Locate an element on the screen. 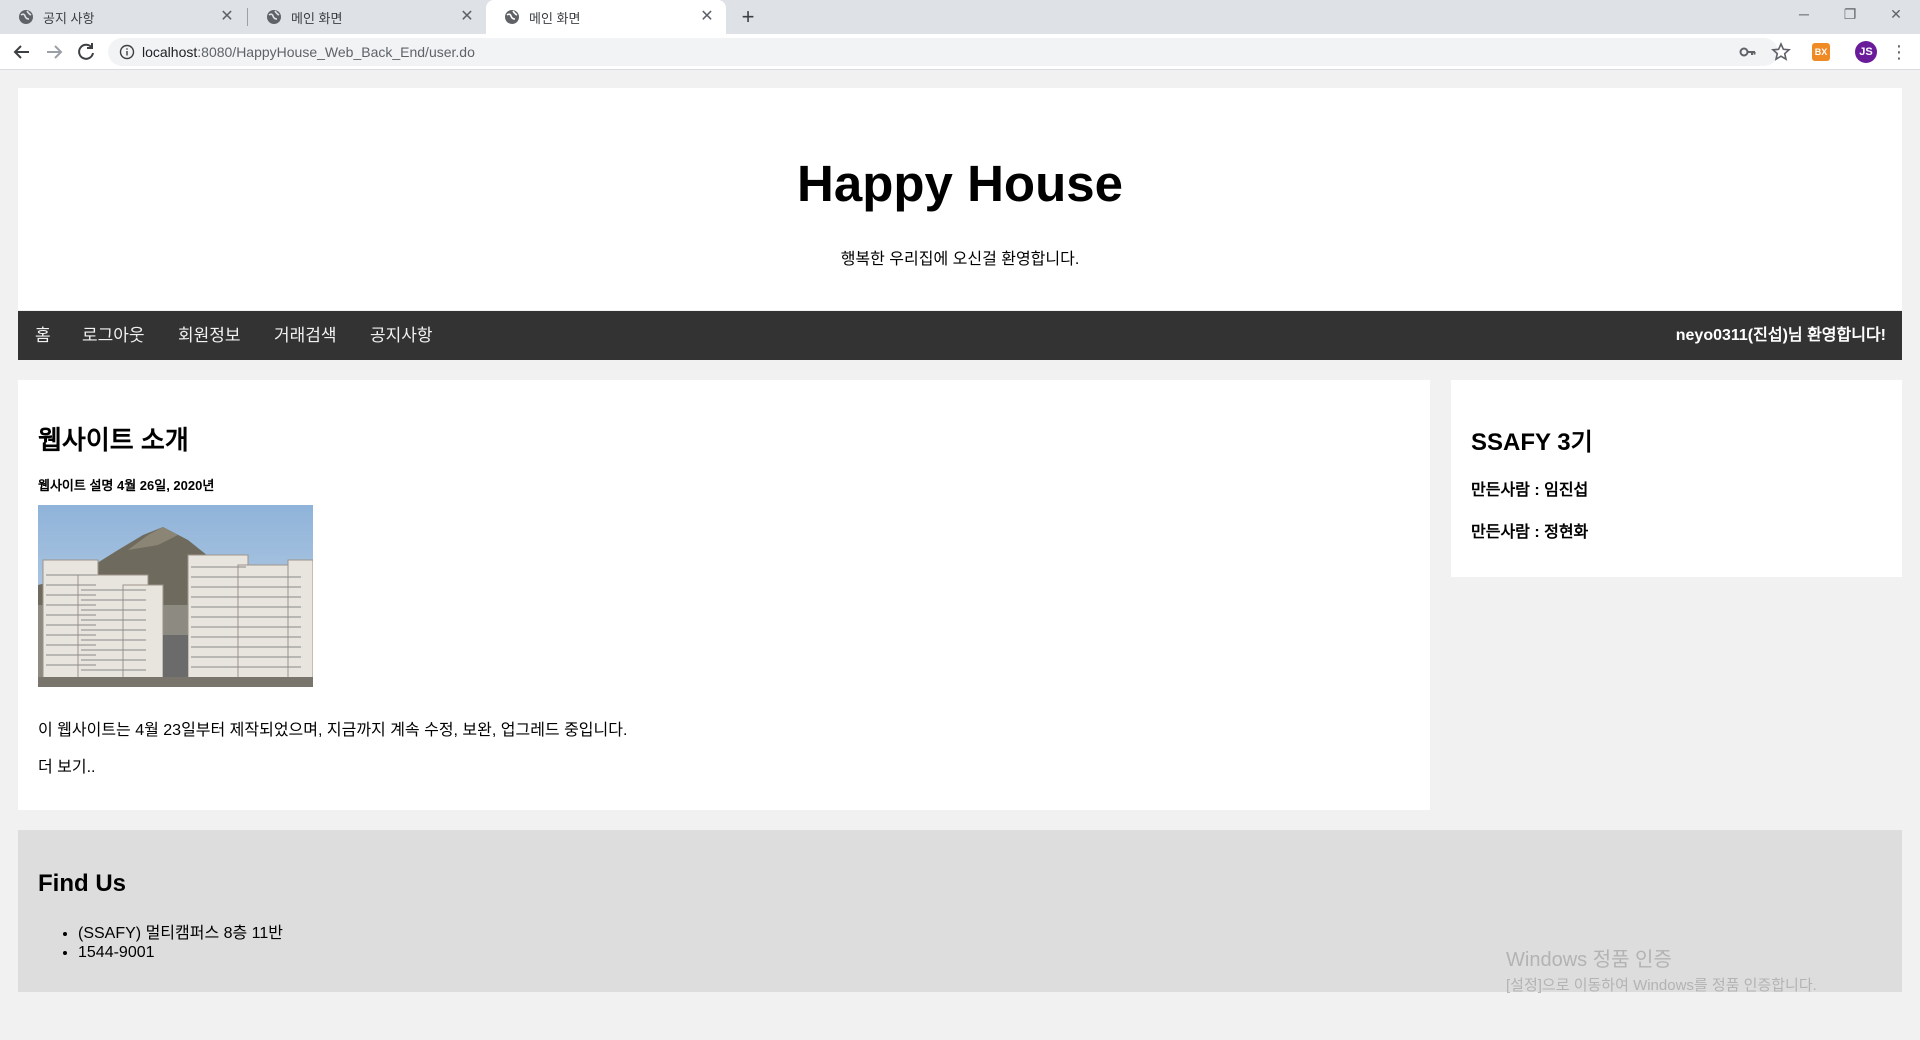 This screenshot has width=1920, height=1040. nav-notice: 공지사항 is located at coordinates (401, 335).